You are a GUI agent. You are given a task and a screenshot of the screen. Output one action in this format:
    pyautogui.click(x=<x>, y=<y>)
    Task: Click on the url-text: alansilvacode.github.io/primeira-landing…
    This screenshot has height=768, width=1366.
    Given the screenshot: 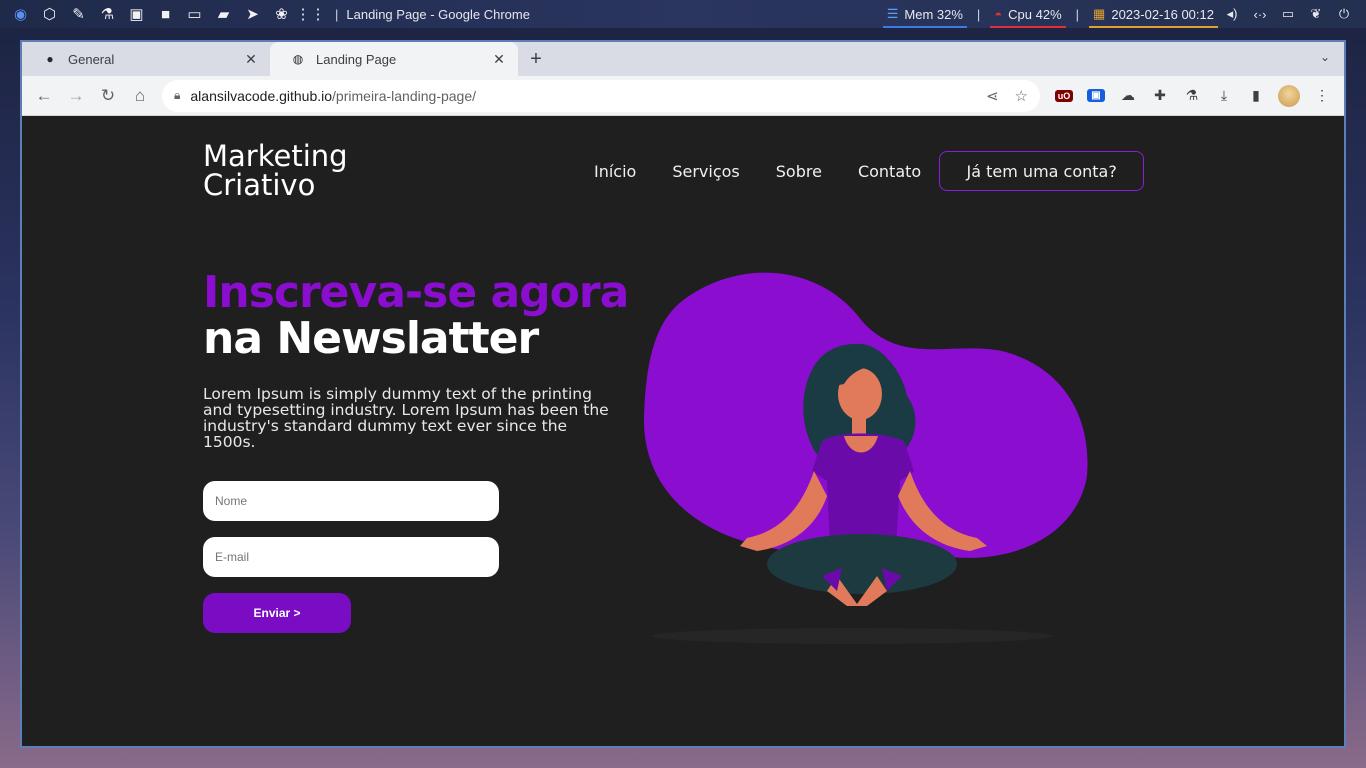 What is the action you would take?
    pyautogui.click(x=333, y=96)
    